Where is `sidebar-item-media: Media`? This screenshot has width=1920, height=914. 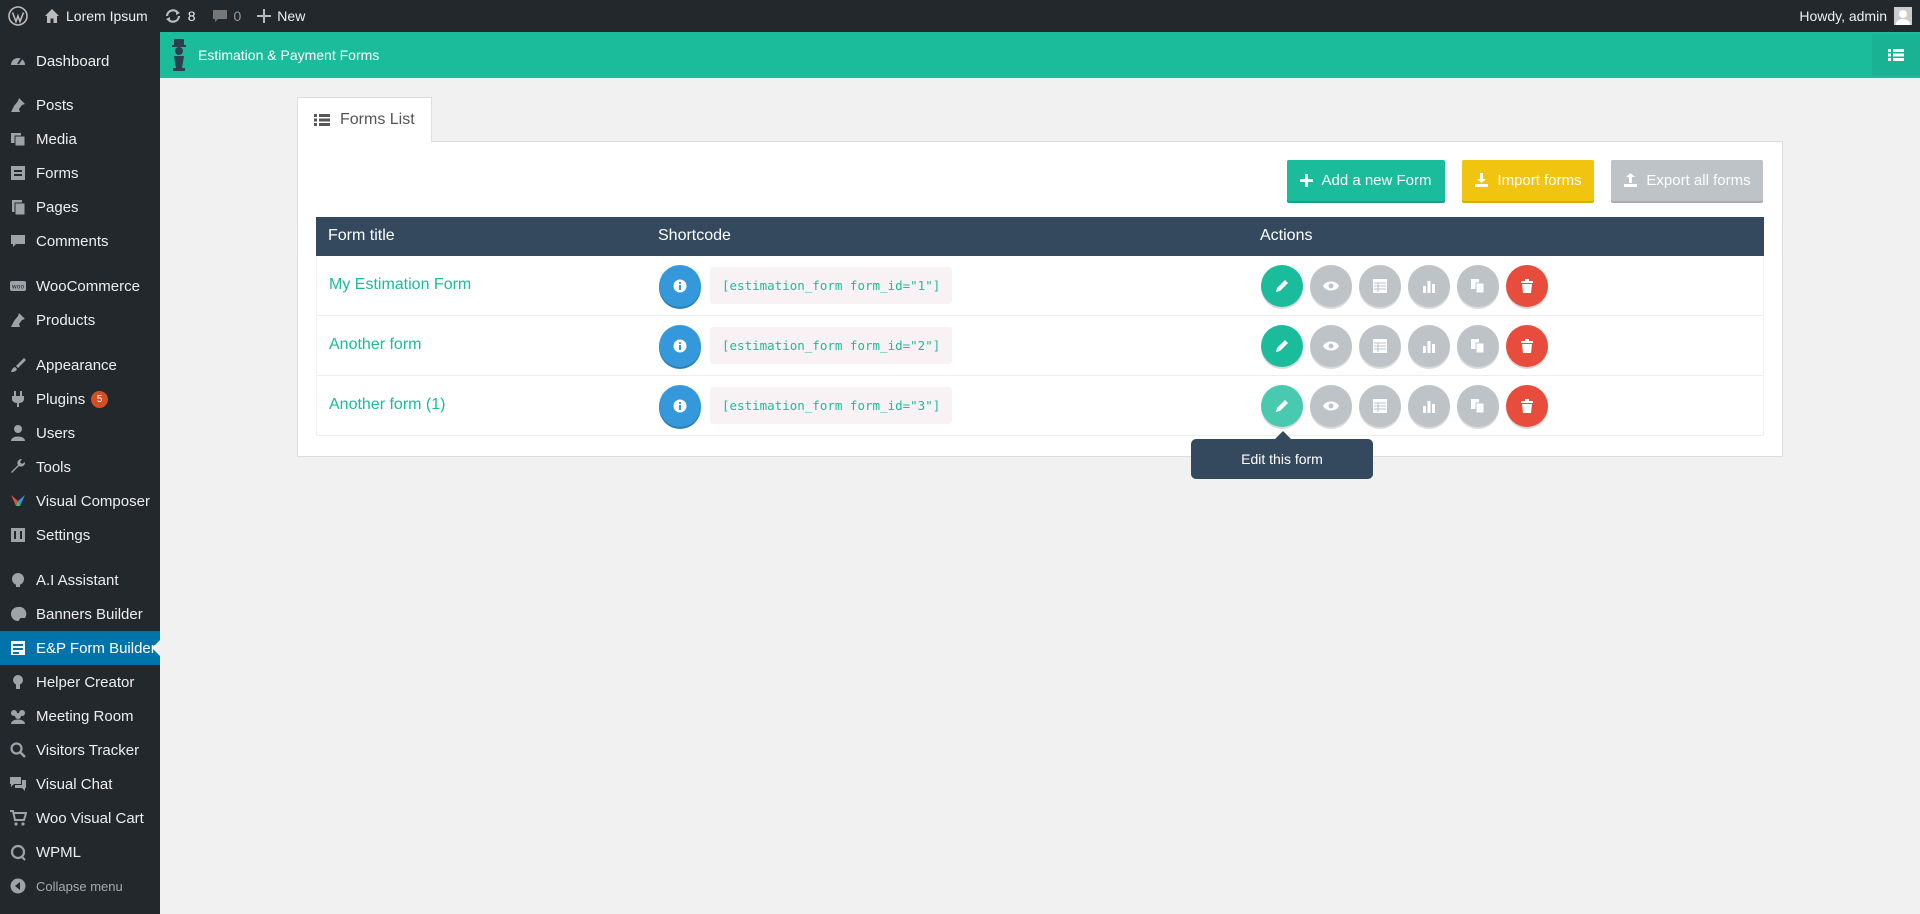
sidebar-item-media: Media is located at coordinates (80, 139).